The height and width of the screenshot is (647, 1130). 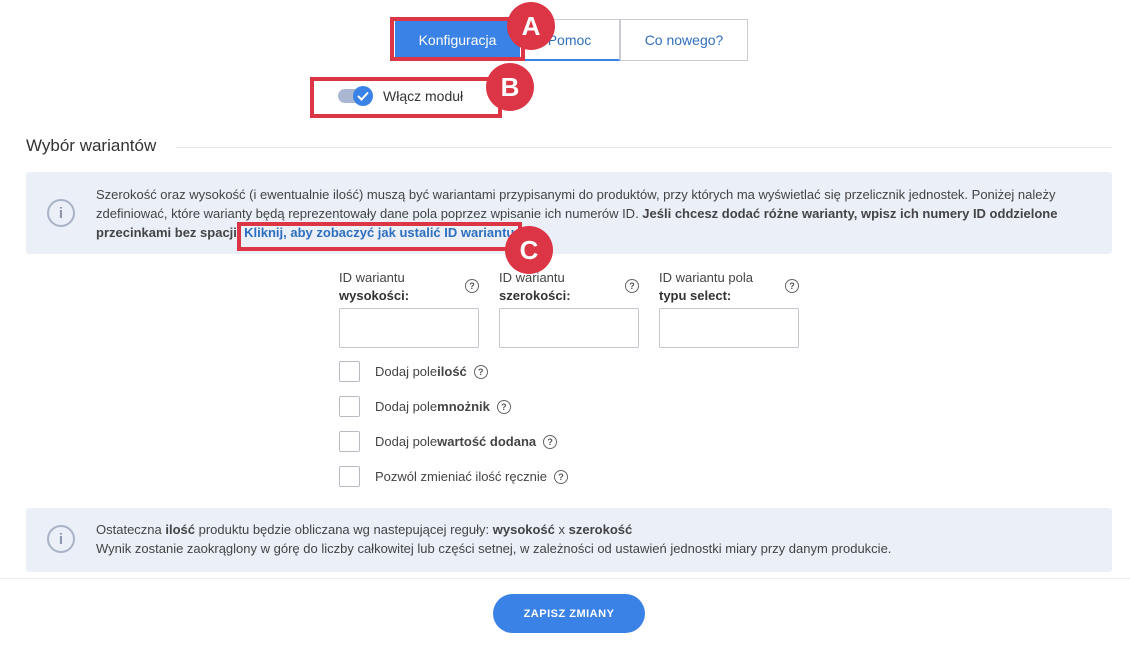 I want to click on formula-part-bold: ilość, so click(x=180, y=529).